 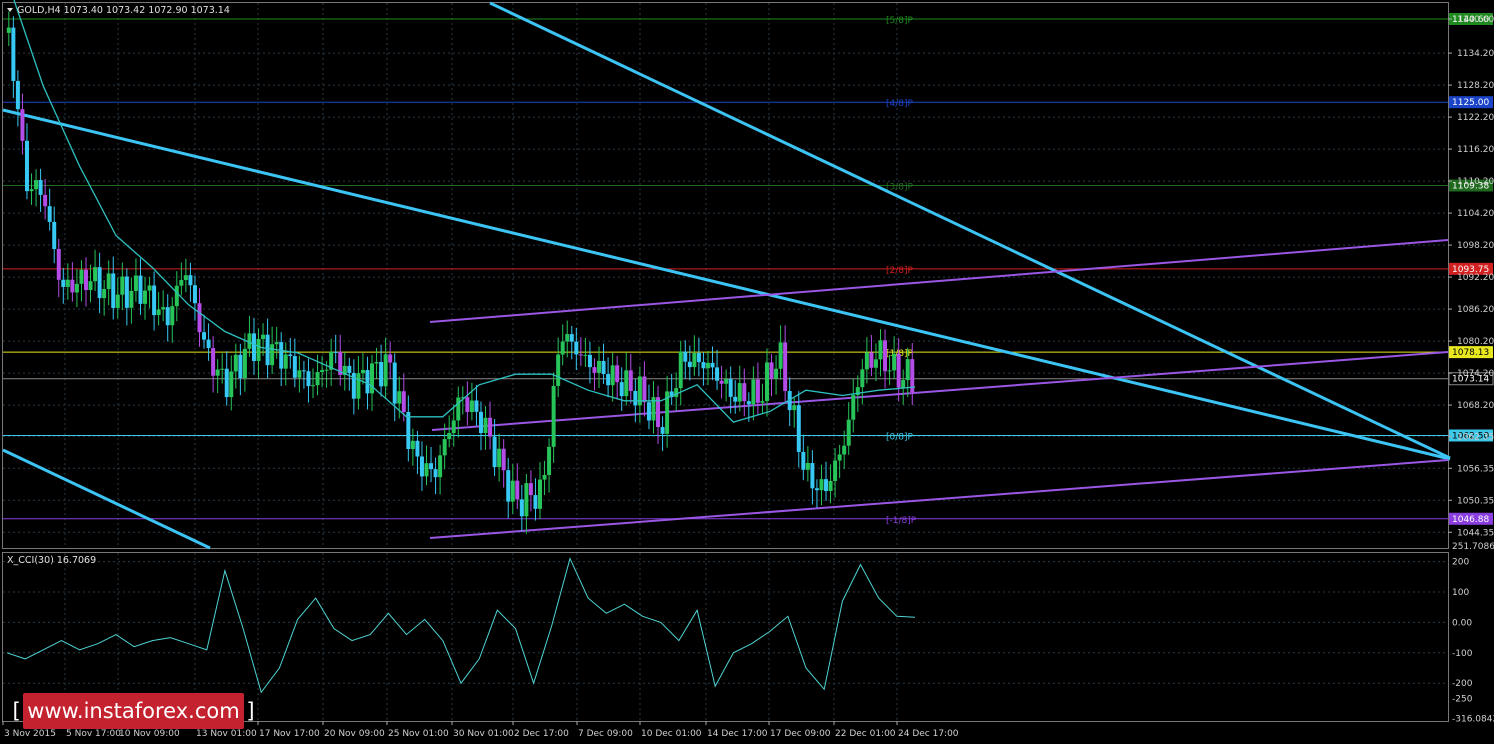 What do you see at coordinates (1470, 103) in the screenshot?
I see `murrey-price-label: 1125.00` at bounding box center [1470, 103].